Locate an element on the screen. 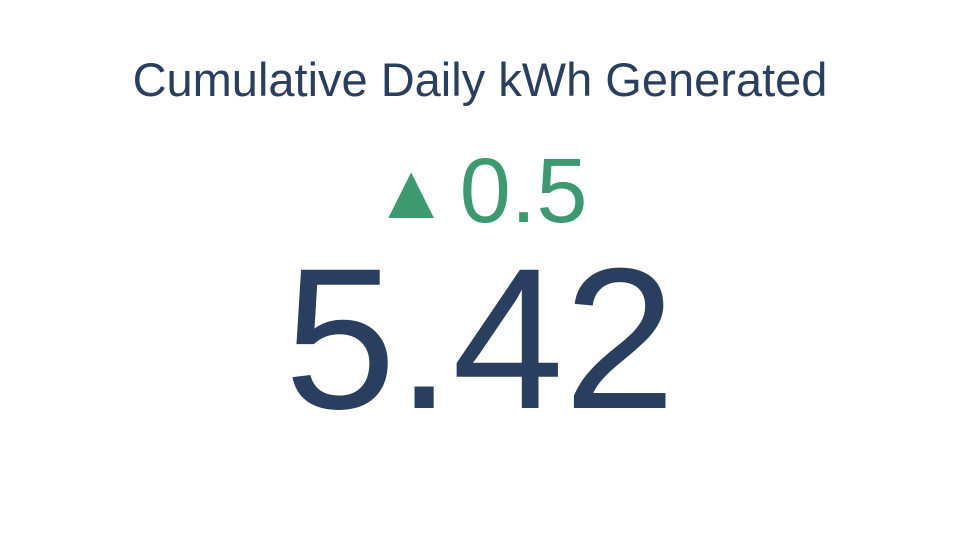  indicator-title: Cumulative Daily kWh Generated is located at coordinates (480, 79).